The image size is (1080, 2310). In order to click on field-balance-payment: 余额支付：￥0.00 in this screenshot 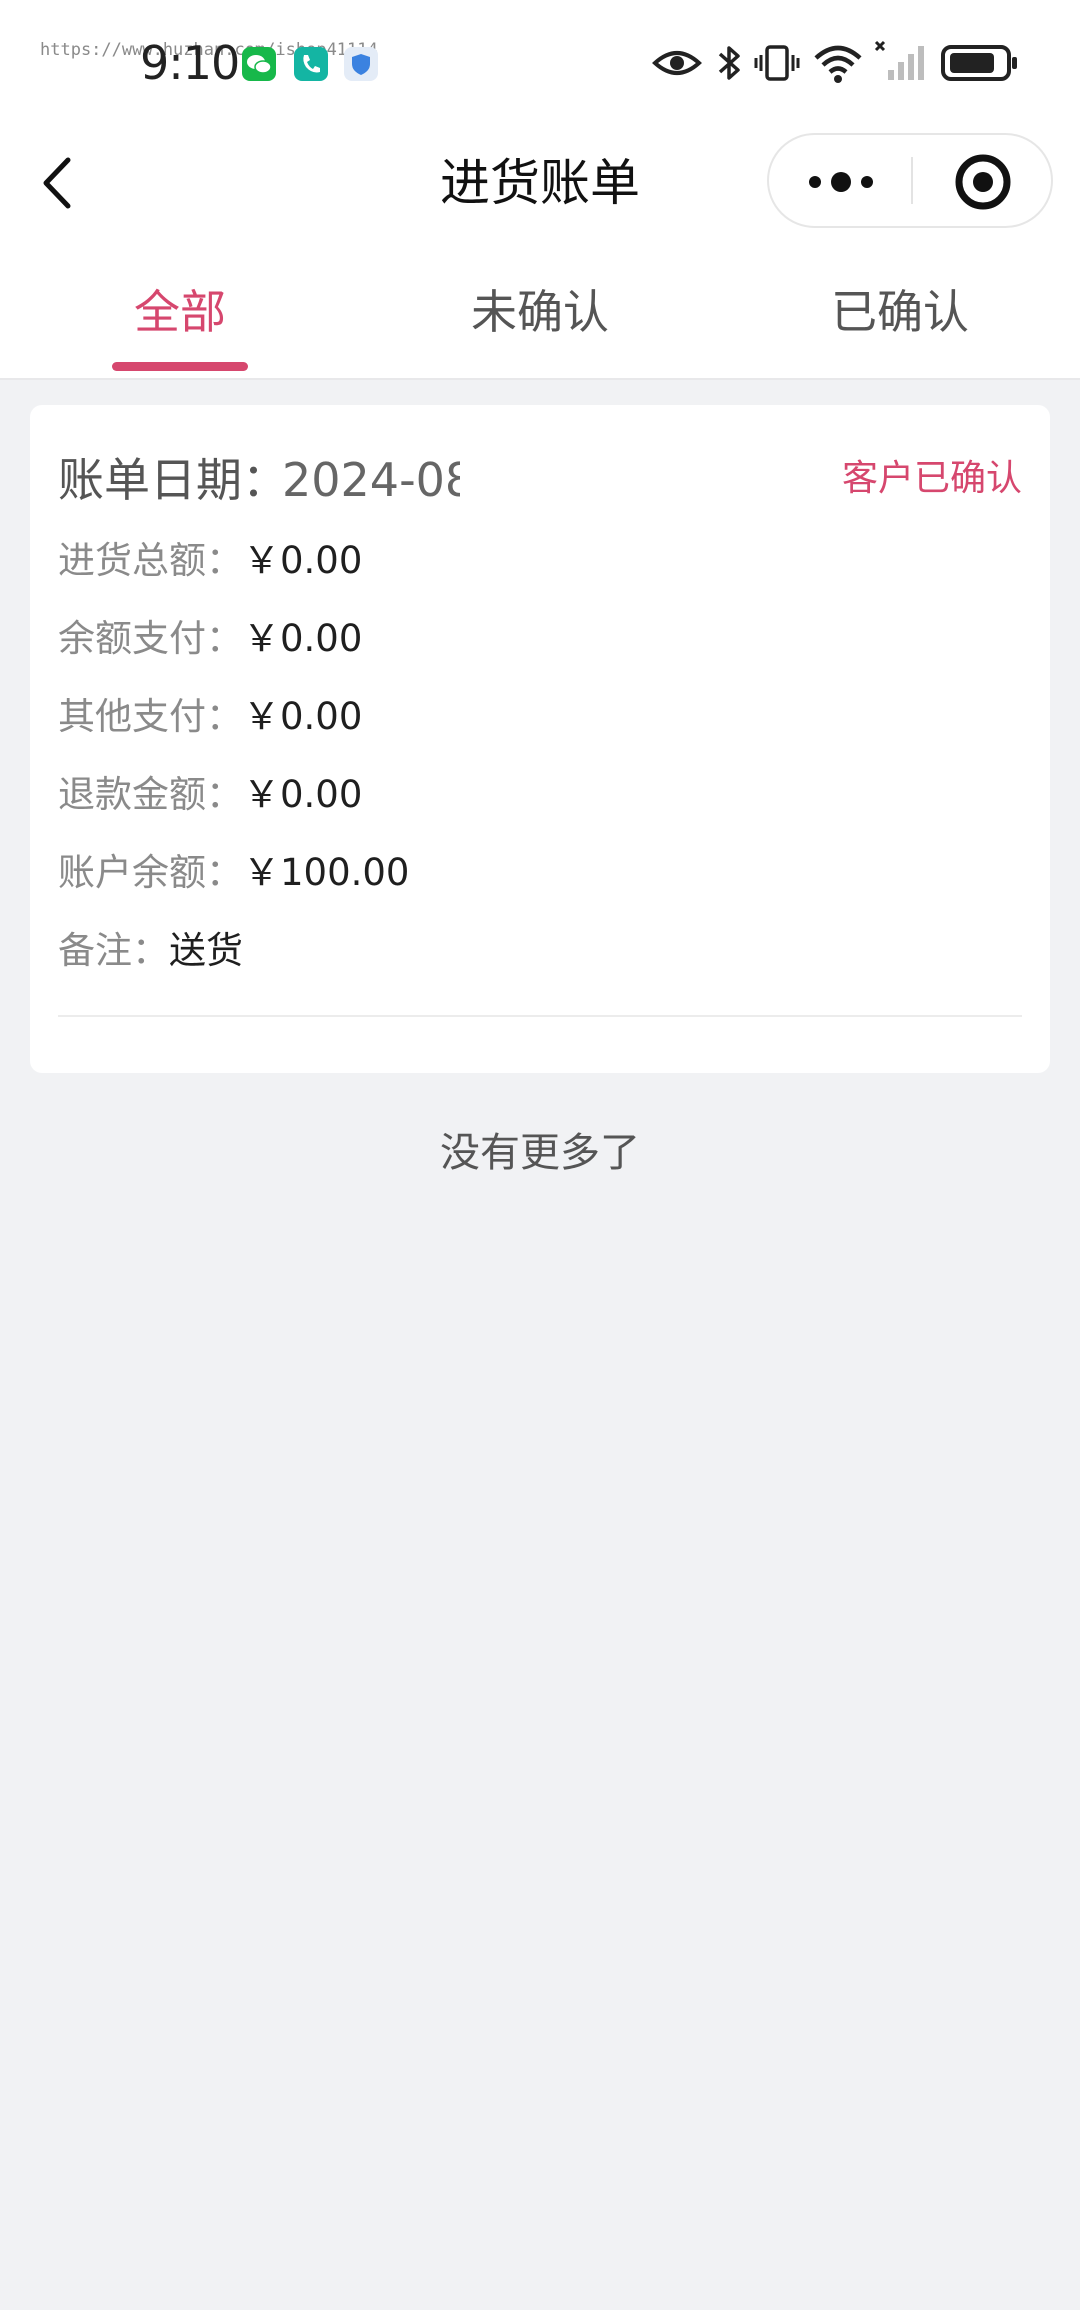, I will do `click(210, 639)`.